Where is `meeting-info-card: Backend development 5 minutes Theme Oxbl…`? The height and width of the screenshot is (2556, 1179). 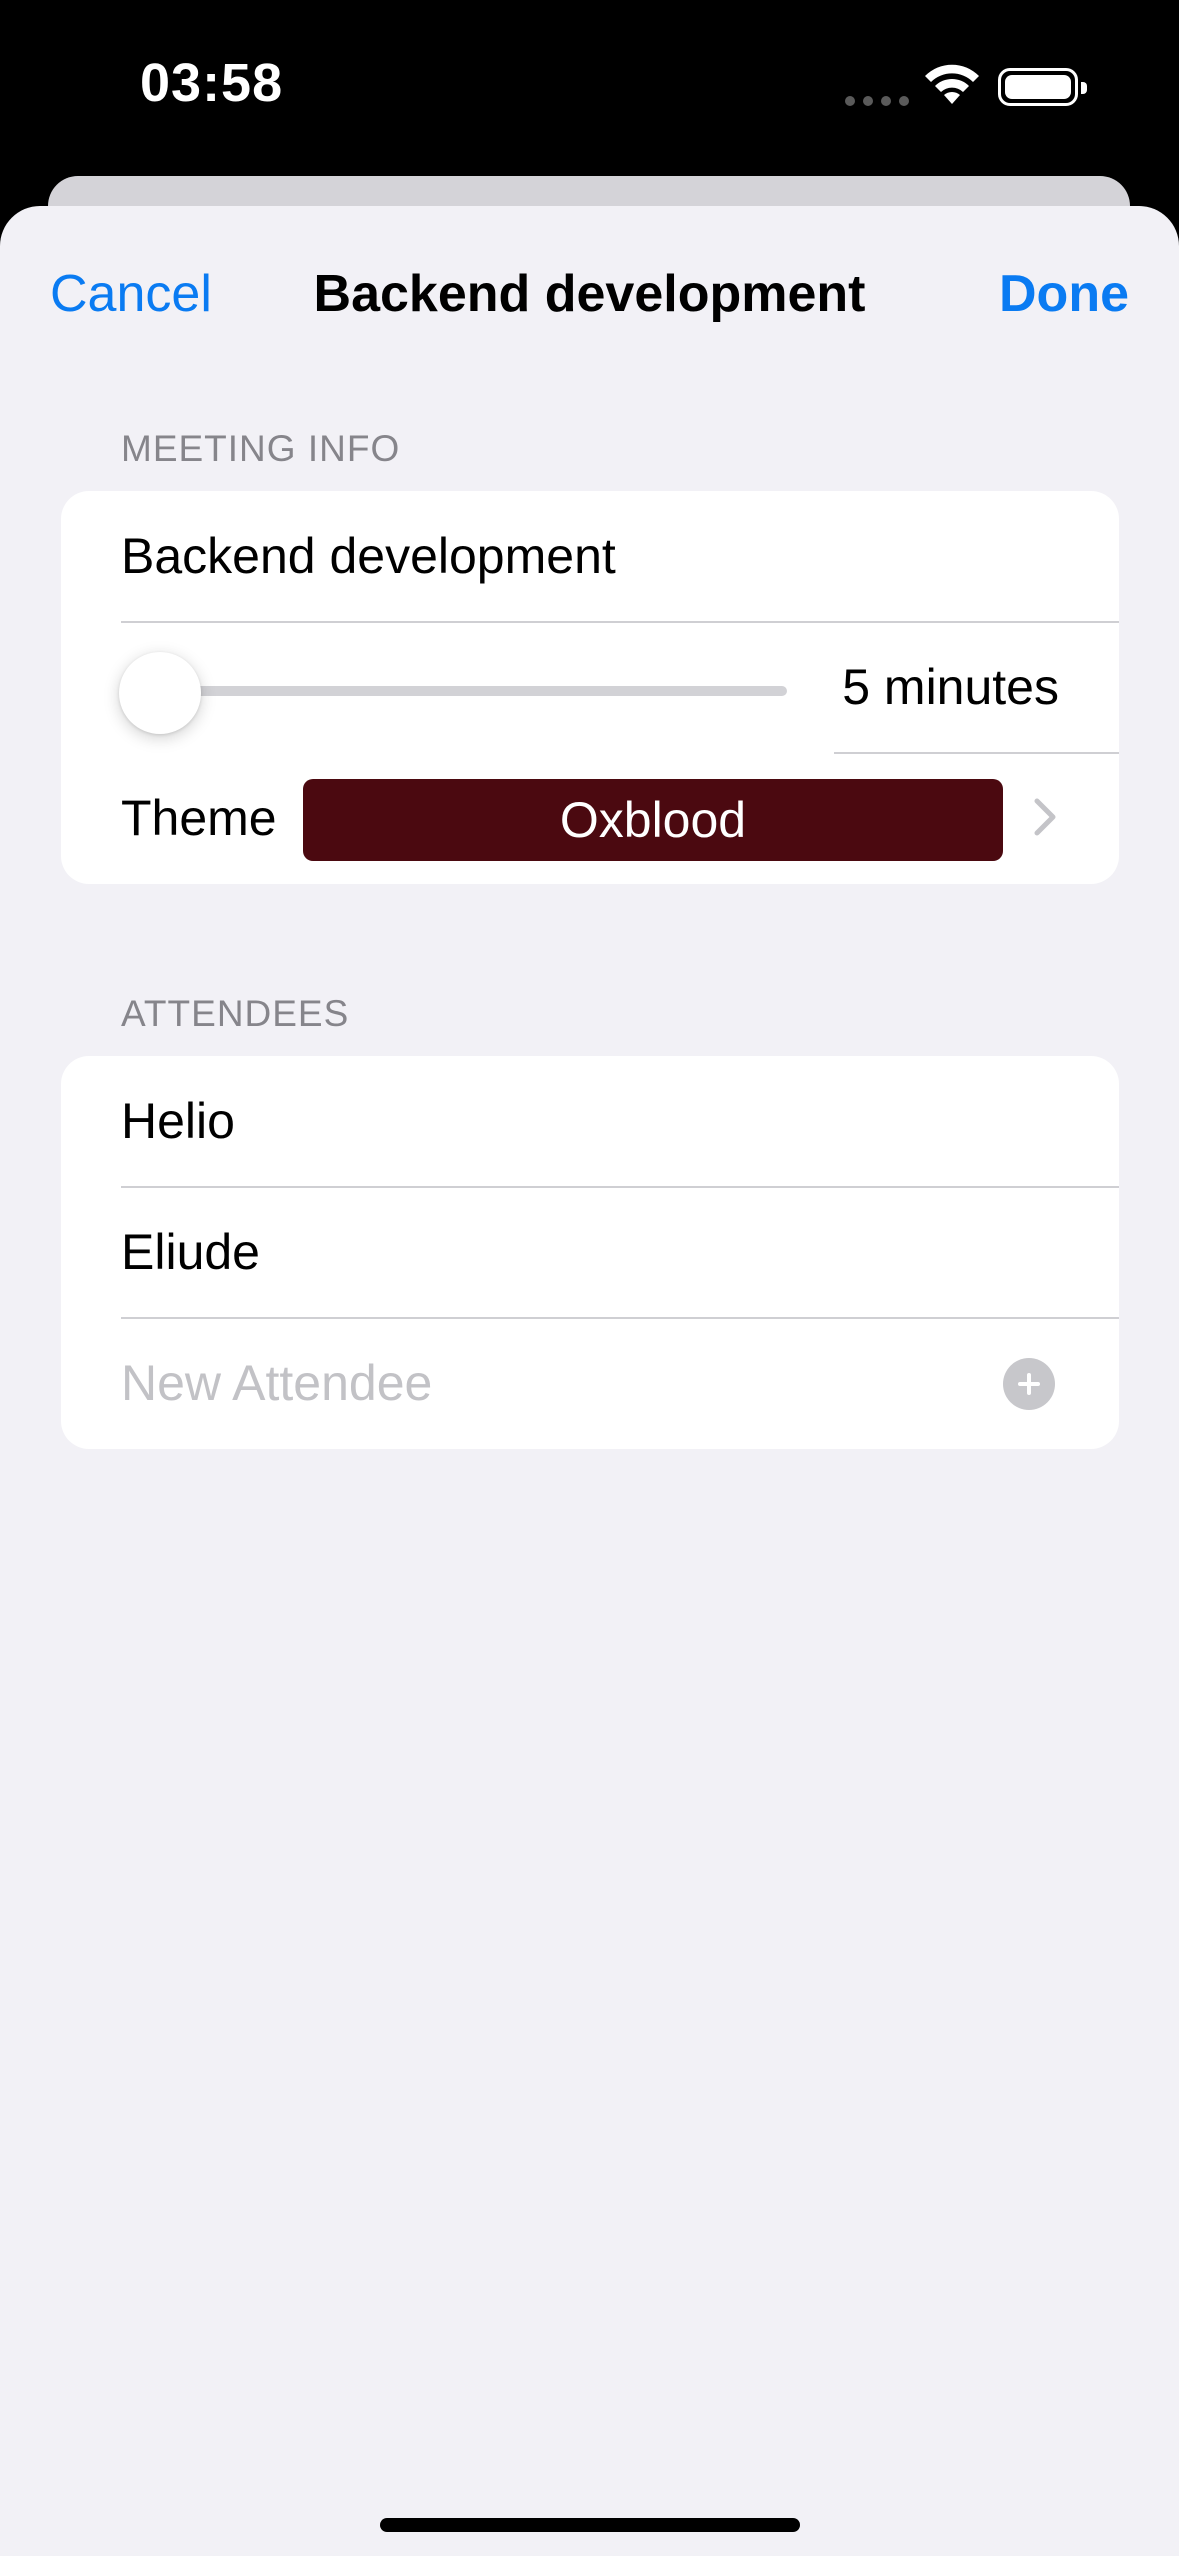 meeting-info-card: Backend development 5 minutes Theme Oxbl… is located at coordinates (590, 687).